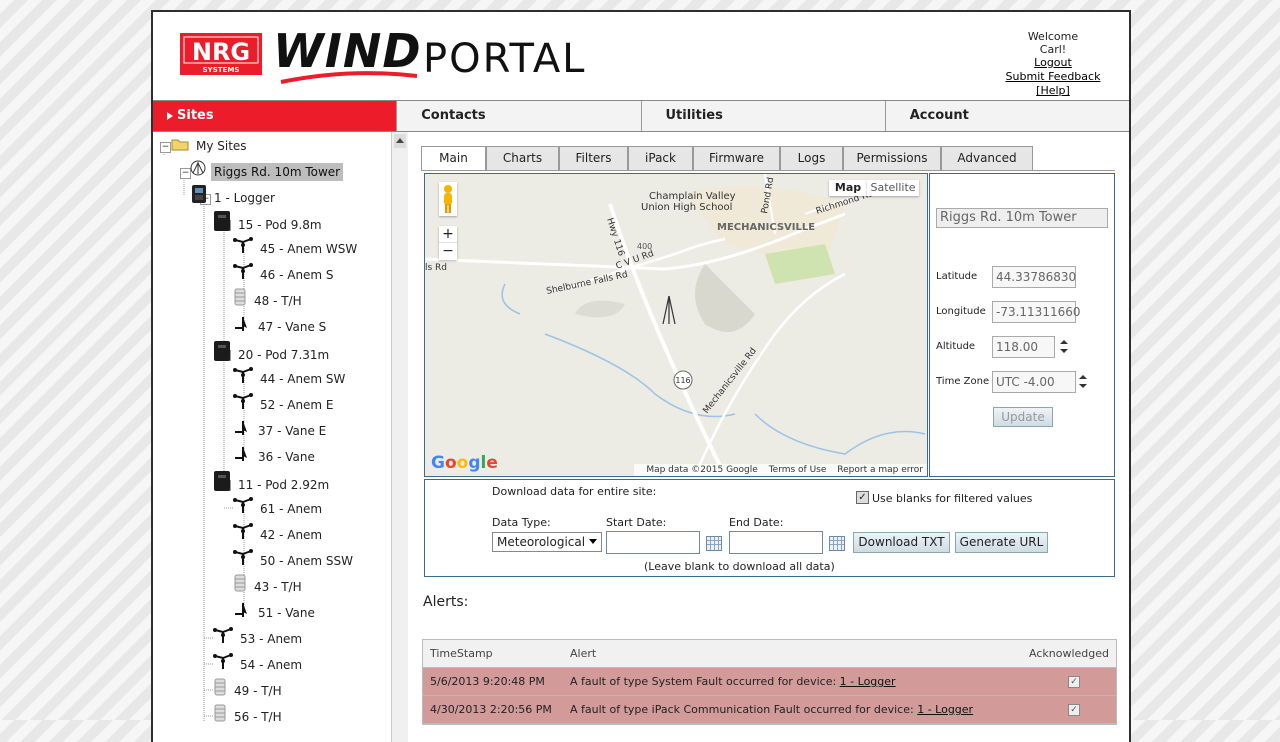  What do you see at coordinates (1023, 347) in the screenshot?
I see `altitude-field: 118.00` at bounding box center [1023, 347].